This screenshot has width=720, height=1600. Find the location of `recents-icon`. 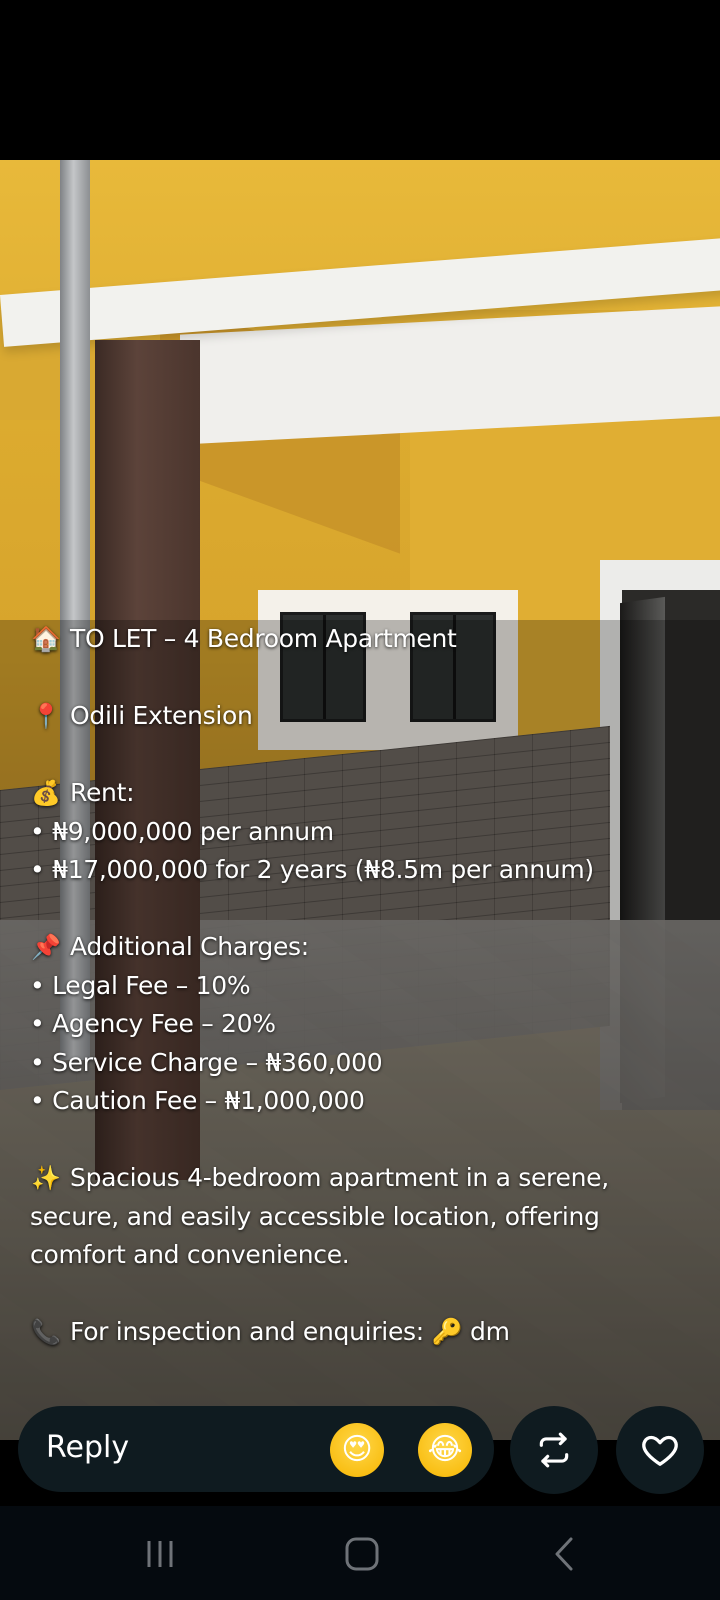

recents-icon is located at coordinates (160, 1554).